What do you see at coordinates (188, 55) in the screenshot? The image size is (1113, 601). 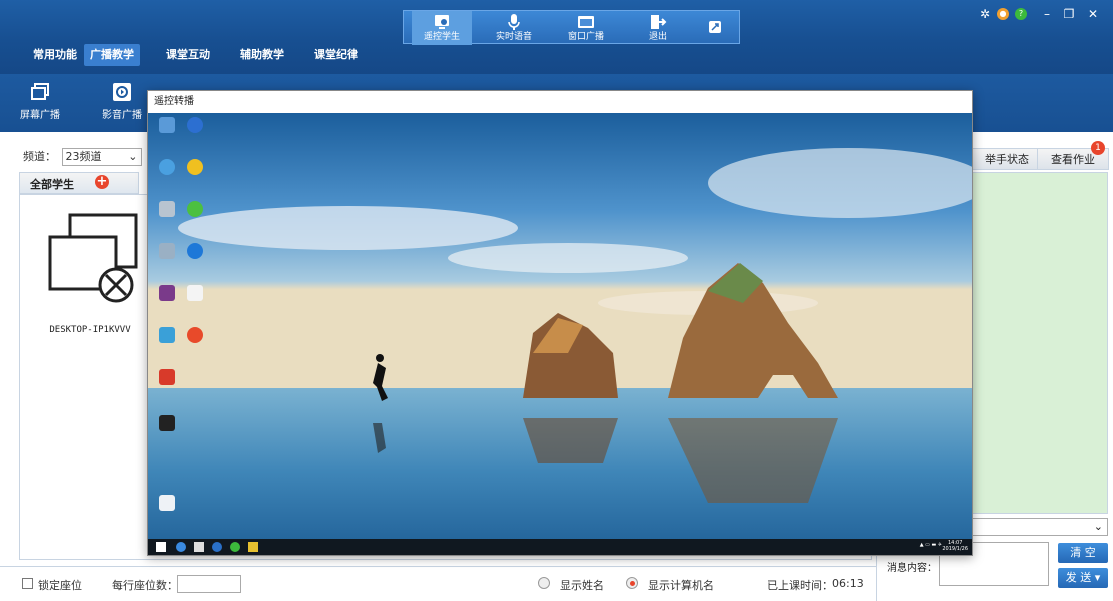 I see `menu-tab-interaction: 课堂互动` at bounding box center [188, 55].